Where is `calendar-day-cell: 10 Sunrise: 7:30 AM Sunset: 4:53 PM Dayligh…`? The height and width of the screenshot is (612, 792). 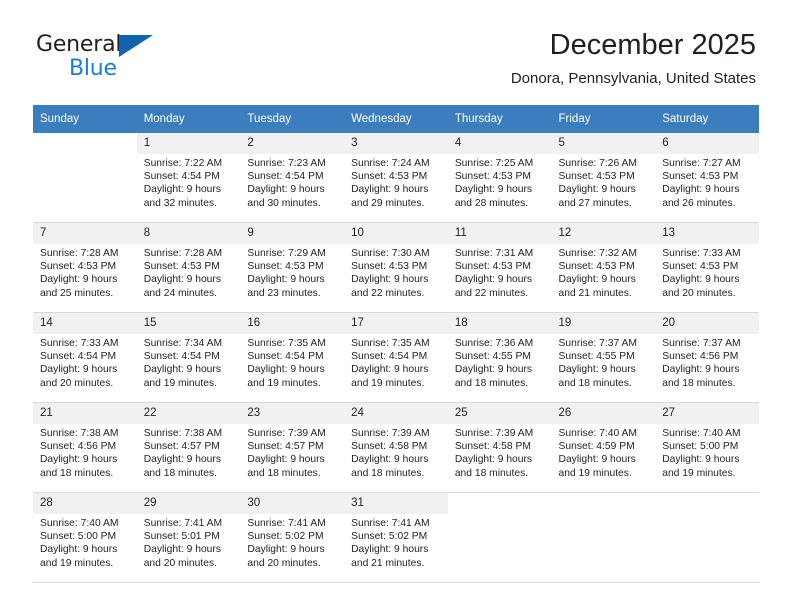
calendar-day-cell: 10 Sunrise: 7:30 AM Sunset: 4:53 PM Dayligh… is located at coordinates (396, 267).